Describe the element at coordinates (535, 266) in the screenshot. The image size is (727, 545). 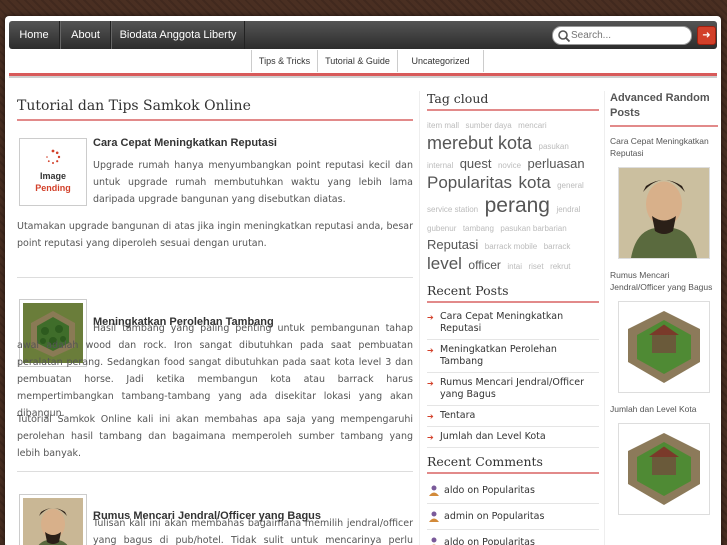
I see `tag-link: riset` at that location.